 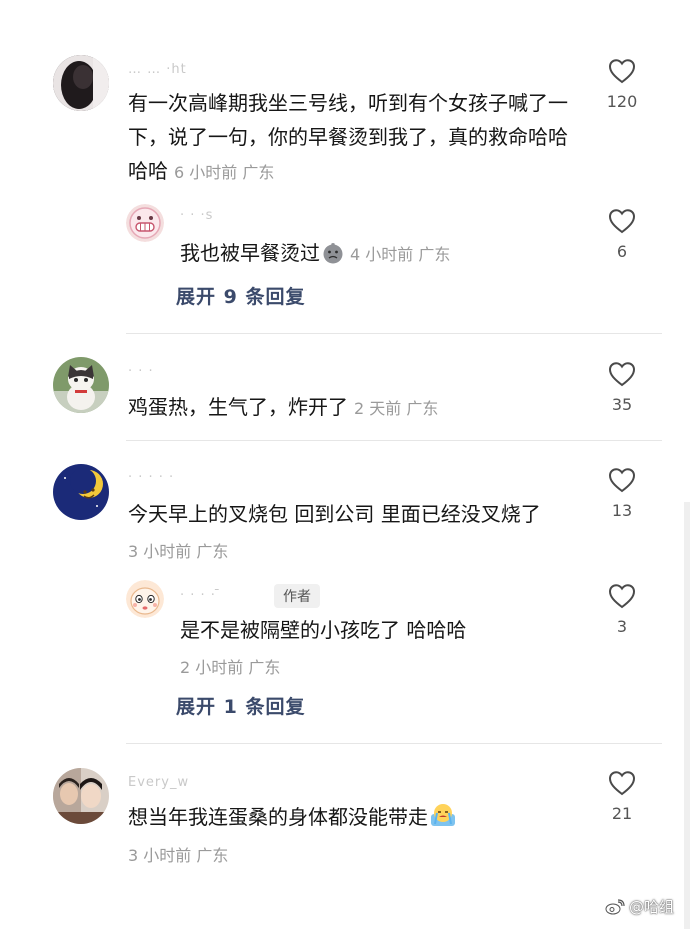 What do you see at coordinates (622, 493) in the screenshot?
I see `like-button: 13` at bounding box center [622, 493].